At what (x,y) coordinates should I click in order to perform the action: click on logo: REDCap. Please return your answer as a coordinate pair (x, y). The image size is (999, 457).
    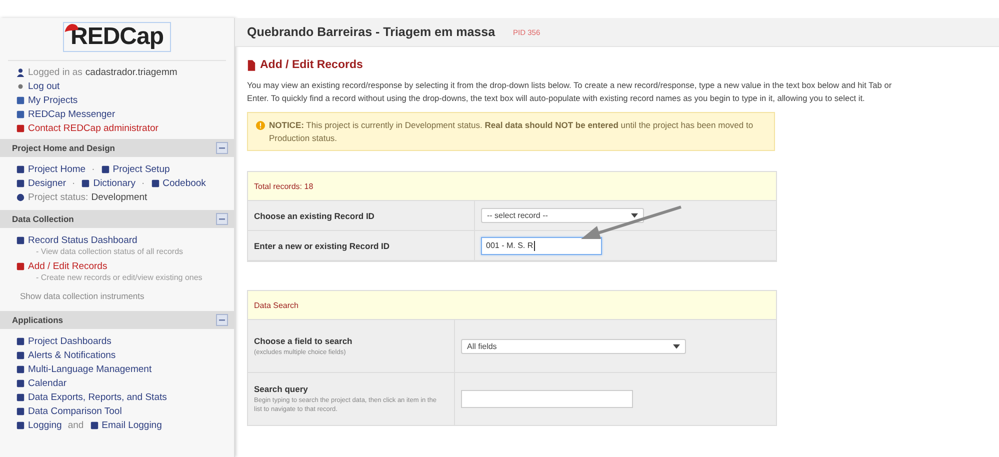
    Looking at the image, I should click on (116, 37).